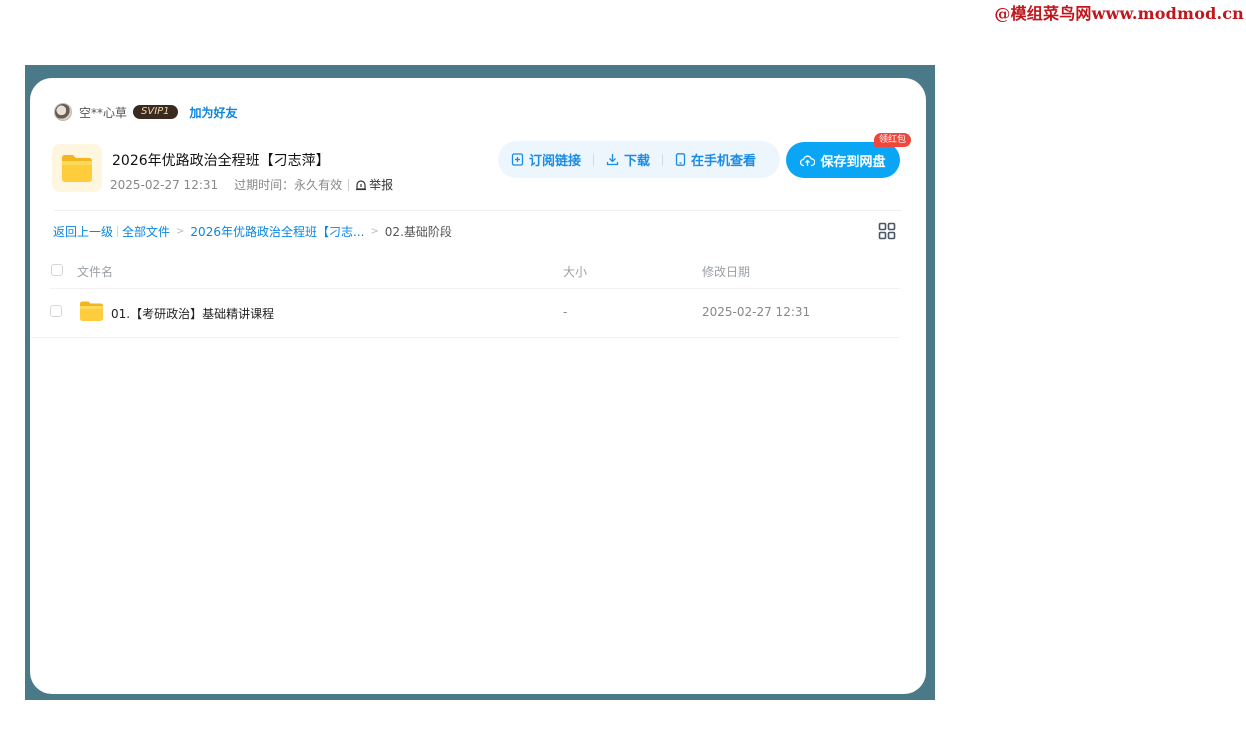  What do you see at coordinates (103, 112) in the screenshot?
I see `sharer-name: 空**心草` at bounding box center [103, 112].